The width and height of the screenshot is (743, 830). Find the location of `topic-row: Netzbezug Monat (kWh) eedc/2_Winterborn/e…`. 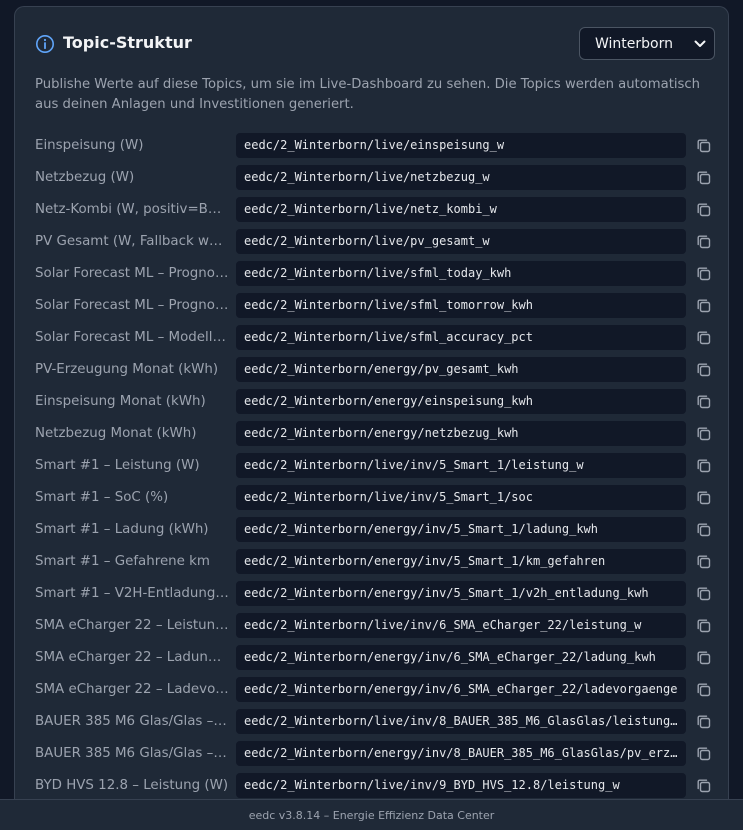

topic-row: Netzbezug Monat (kWh) eedc/2_Winterborn/e… is located at coordinates (371, 435).